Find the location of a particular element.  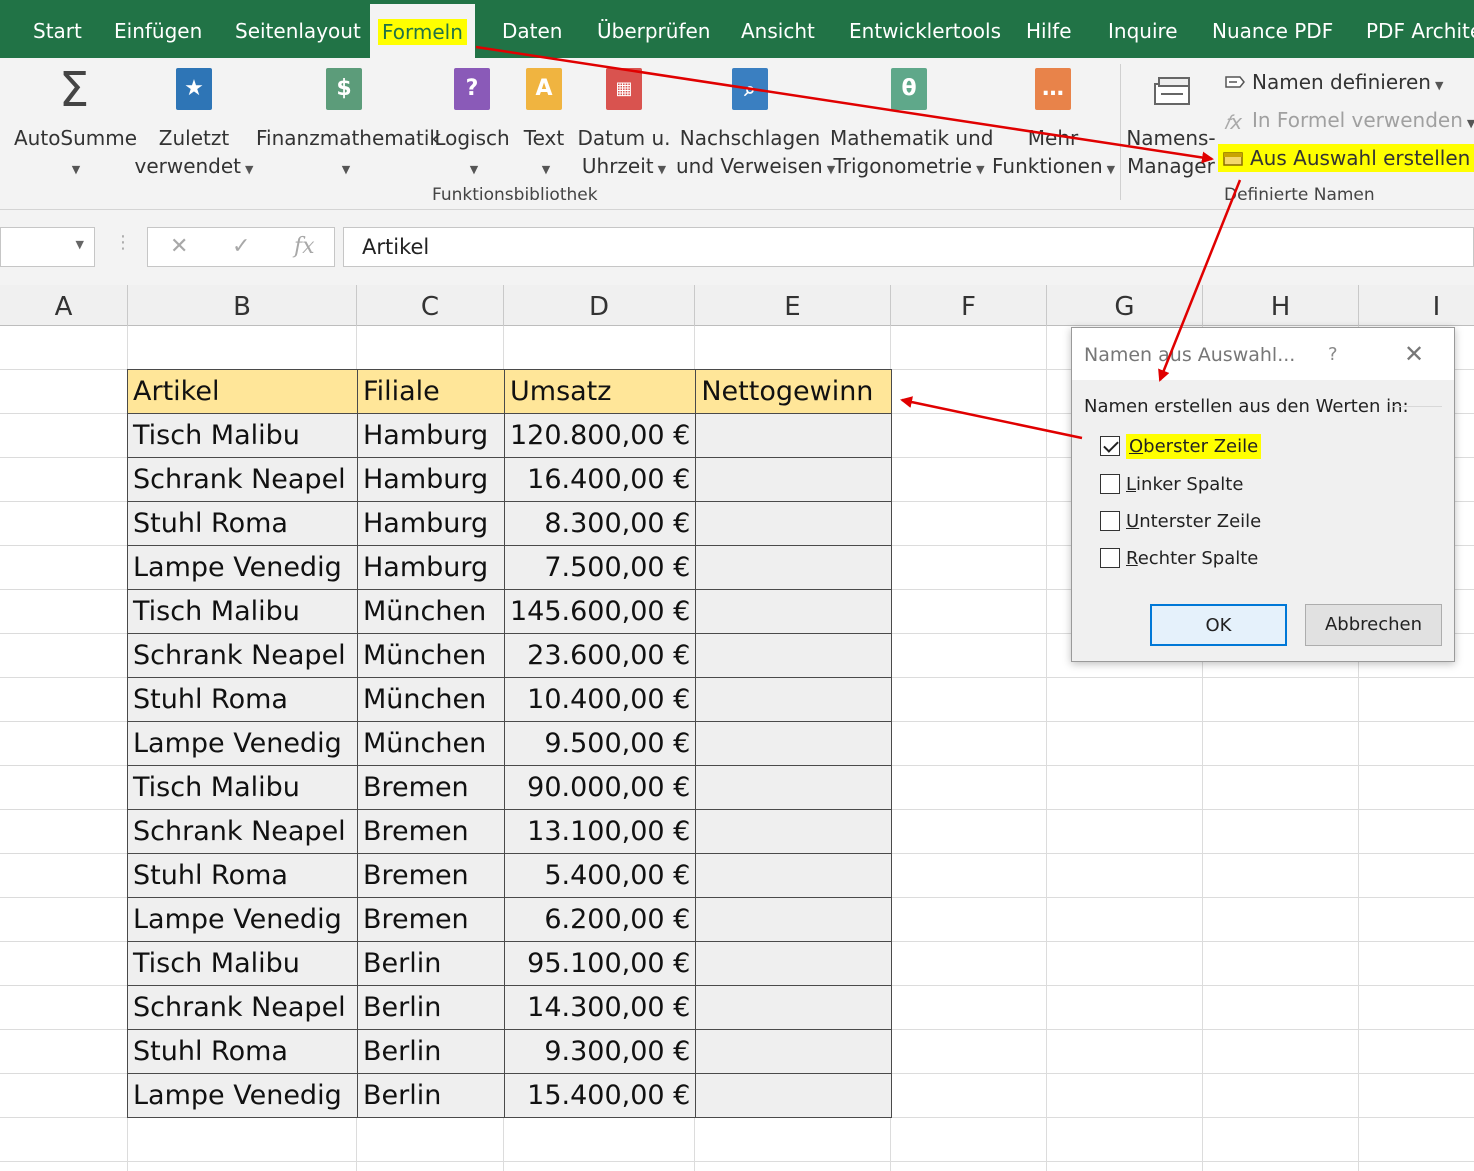

cell-umsatz: 95.100,00 € is located at coordinates (600, 963).